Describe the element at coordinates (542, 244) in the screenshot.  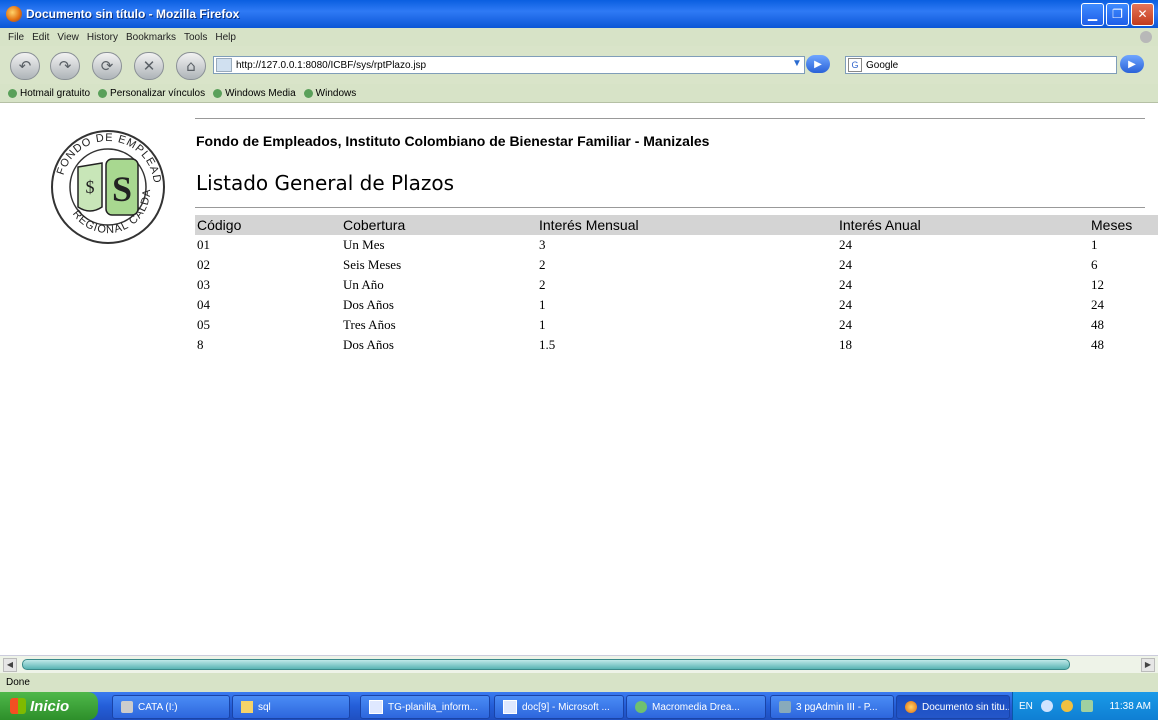
I see `table-cell: 3` at that location.